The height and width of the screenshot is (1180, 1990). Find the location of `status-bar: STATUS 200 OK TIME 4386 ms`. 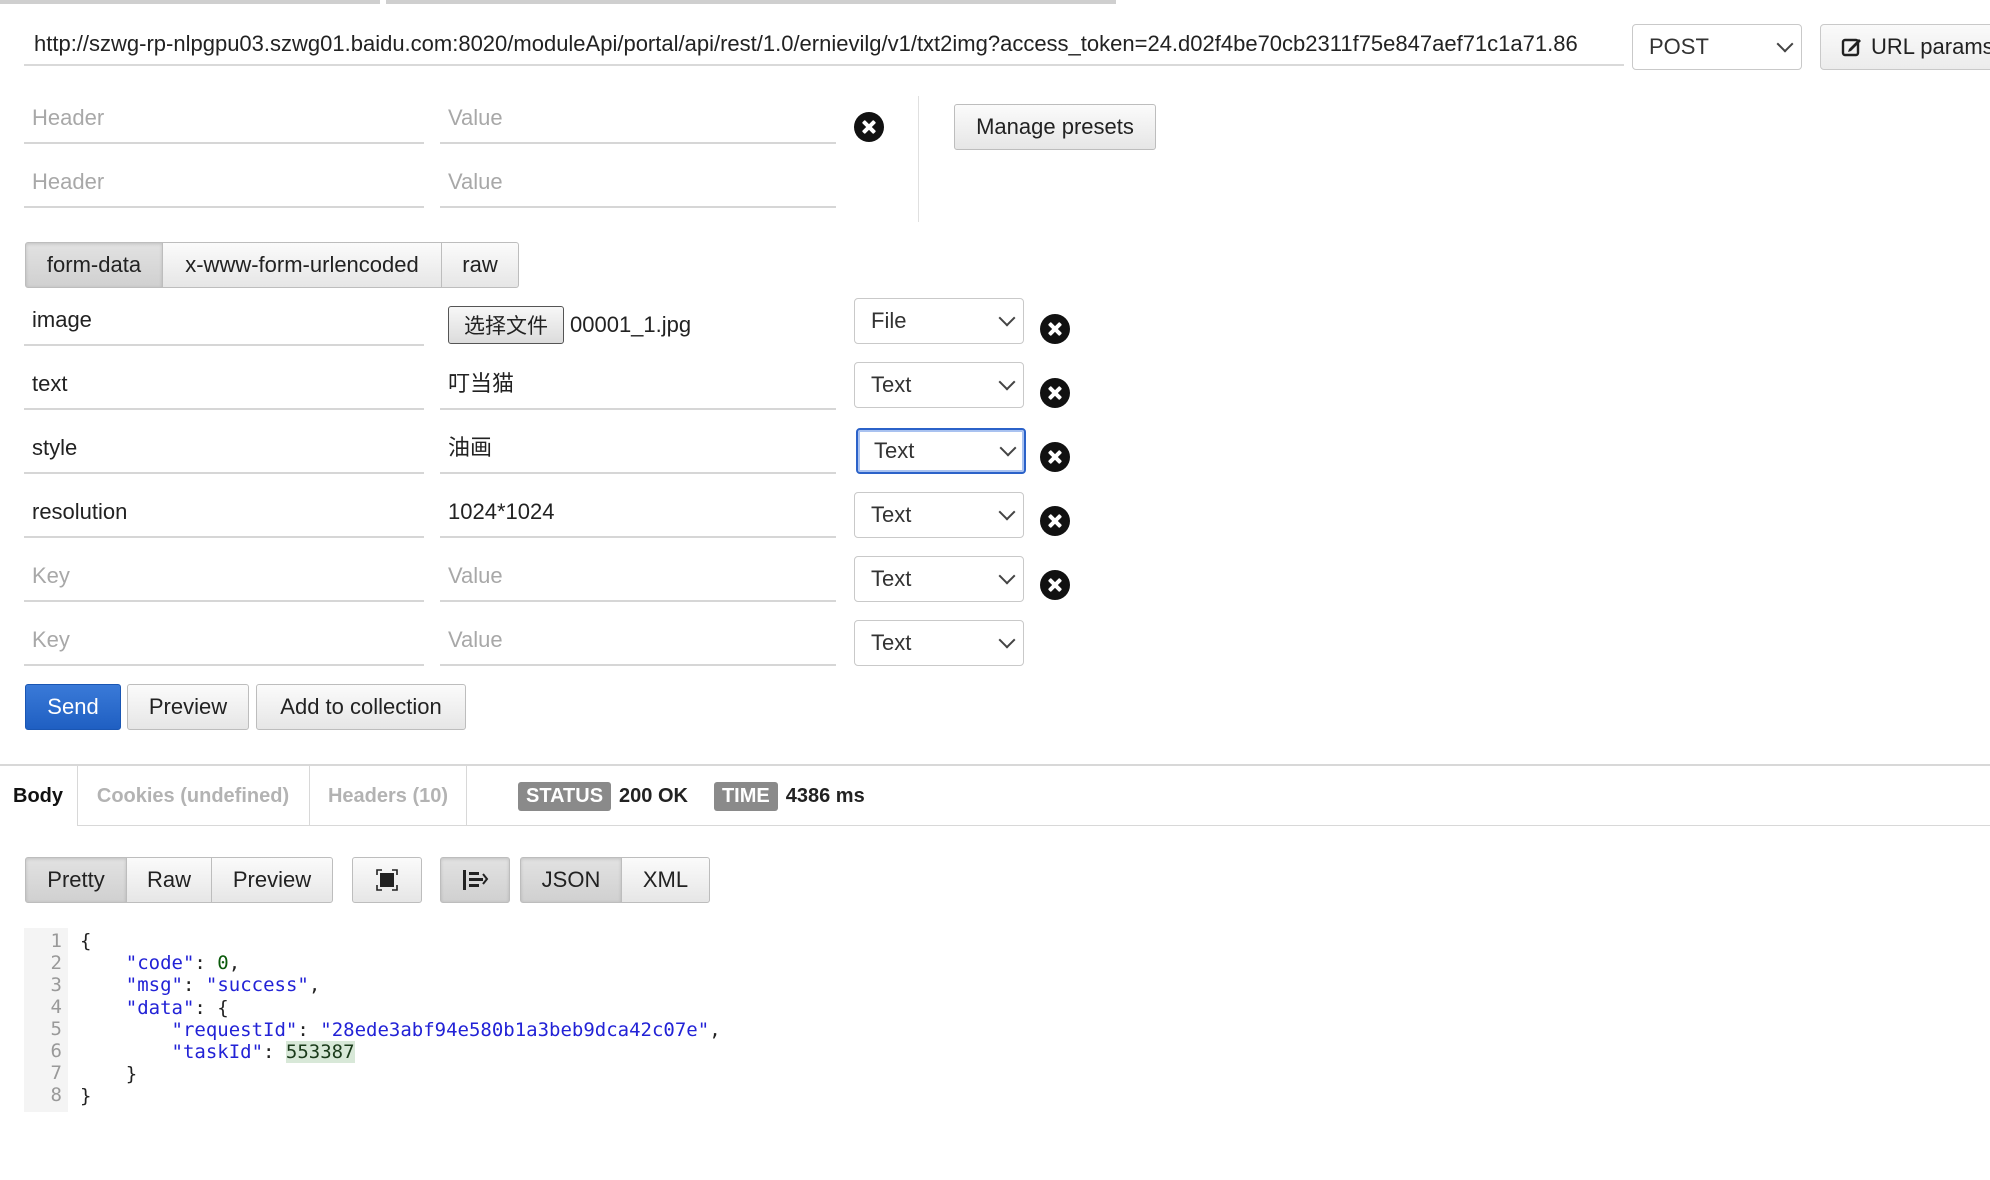

status-bar: STATUS 200 OK TIME 4386 ms is located at coordinates (691, 796).